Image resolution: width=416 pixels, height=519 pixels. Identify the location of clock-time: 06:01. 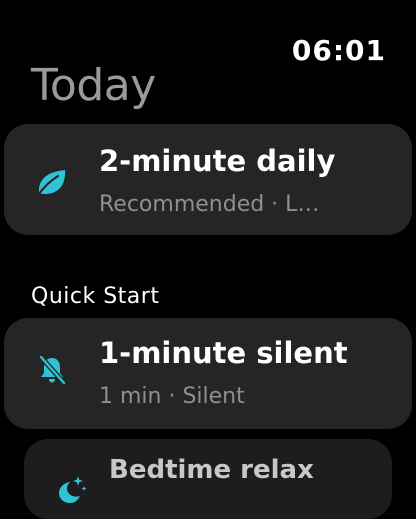
(338, 50).